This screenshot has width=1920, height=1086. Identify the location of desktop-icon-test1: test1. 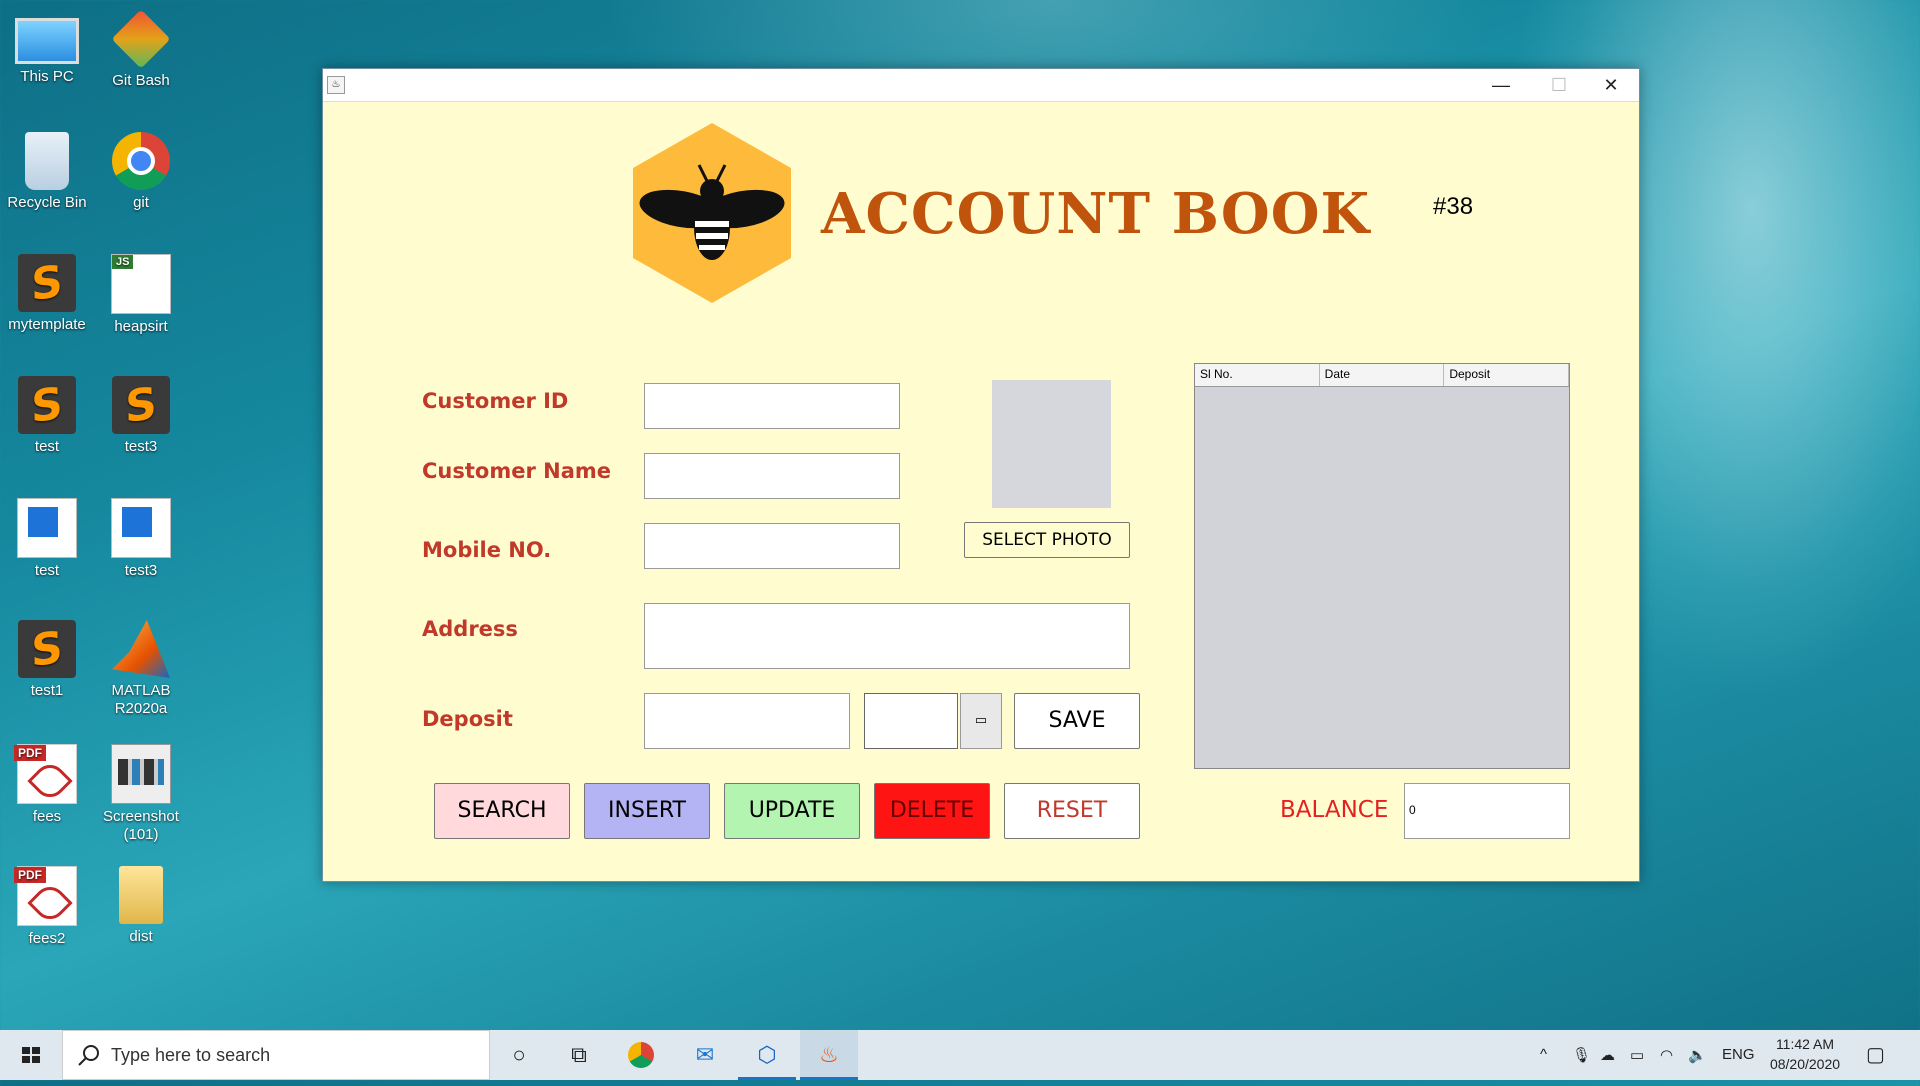
(47, 660).